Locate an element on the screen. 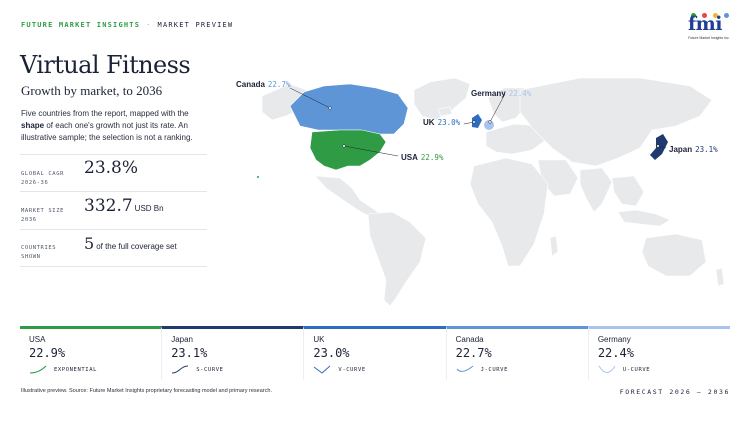 Image resolution: width=750 pixels, height=421 pixels. canada-shape is located at coordinates (349, 109).